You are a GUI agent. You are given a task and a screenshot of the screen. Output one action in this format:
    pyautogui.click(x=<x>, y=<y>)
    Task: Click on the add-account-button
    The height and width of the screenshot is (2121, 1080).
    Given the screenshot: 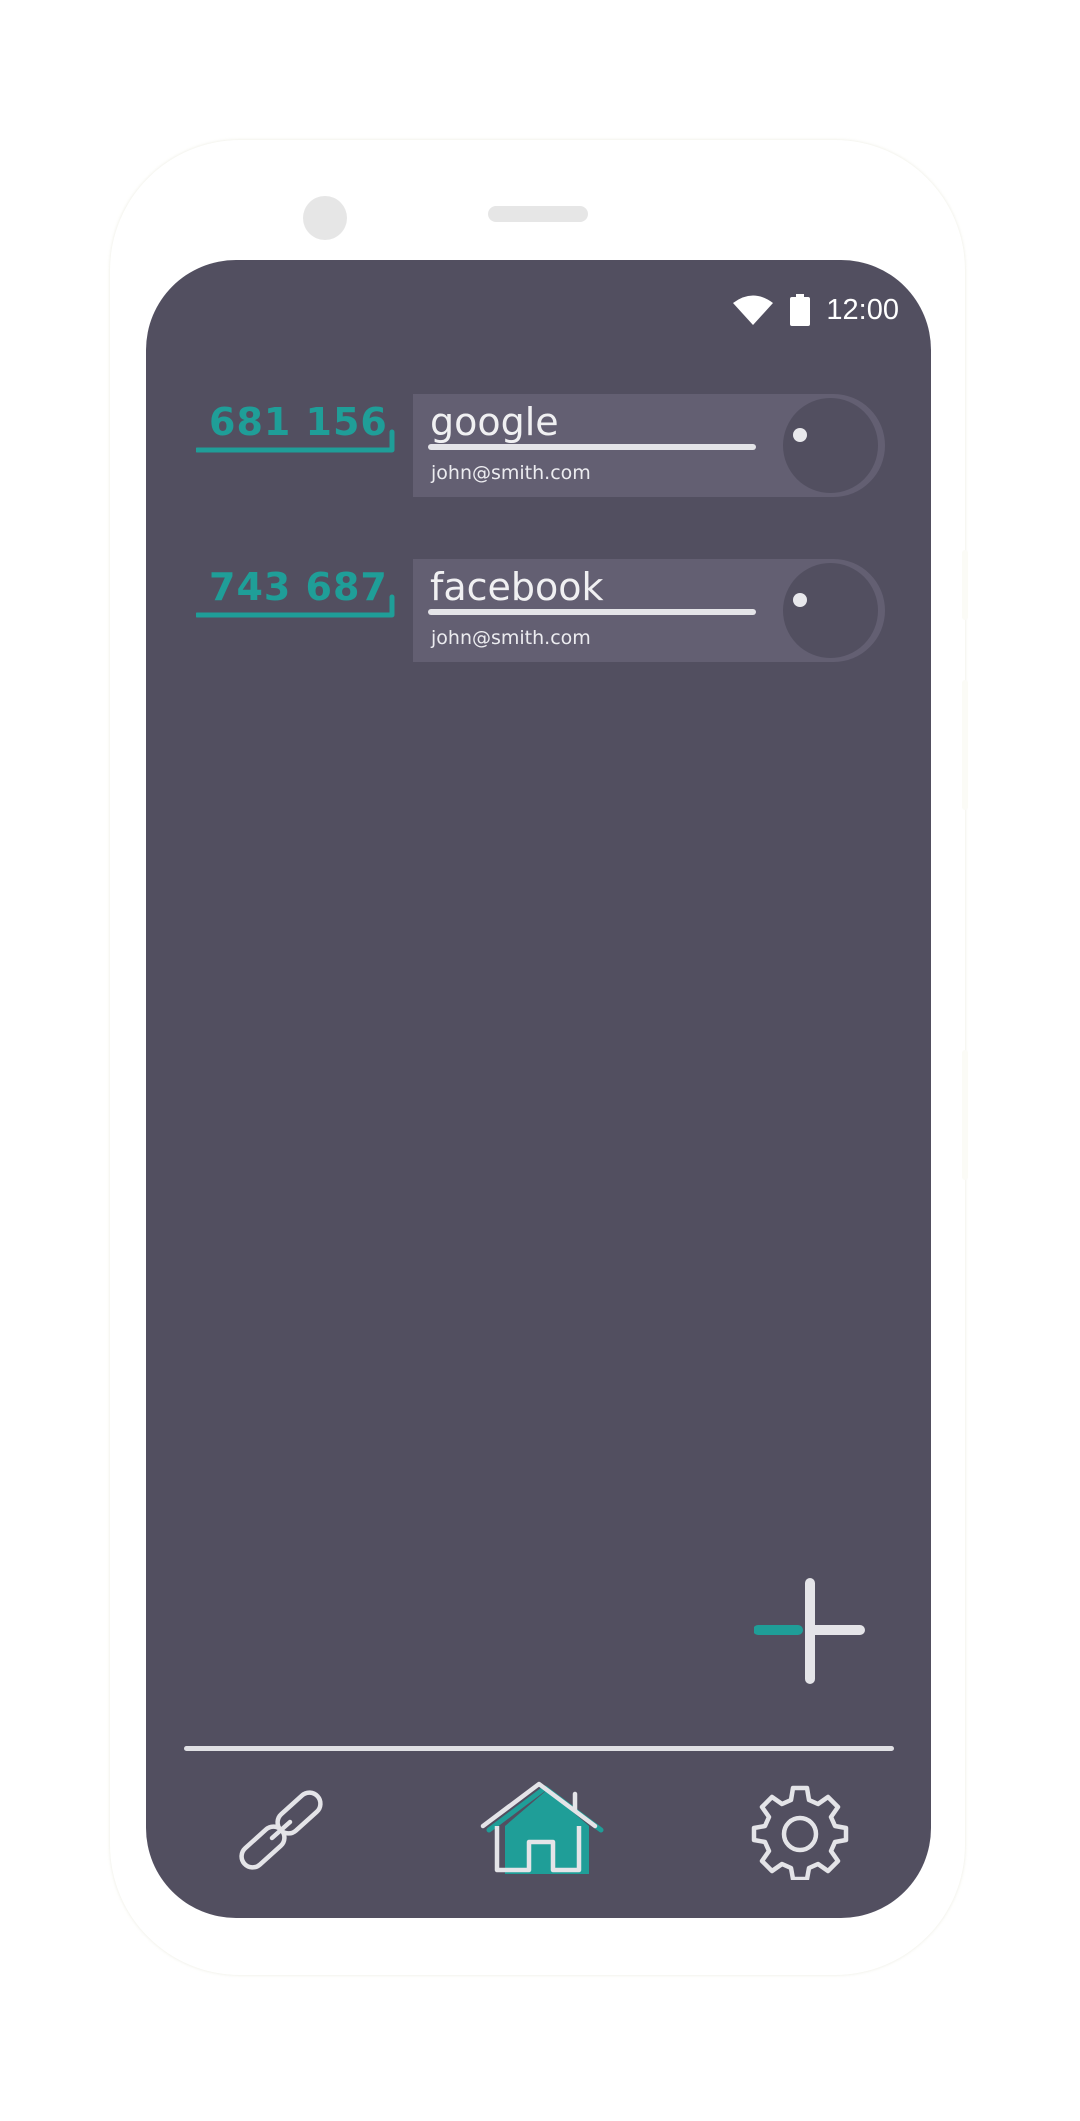 What is the action you would take?
    pyautogui.click(x=810, y=1631)
    